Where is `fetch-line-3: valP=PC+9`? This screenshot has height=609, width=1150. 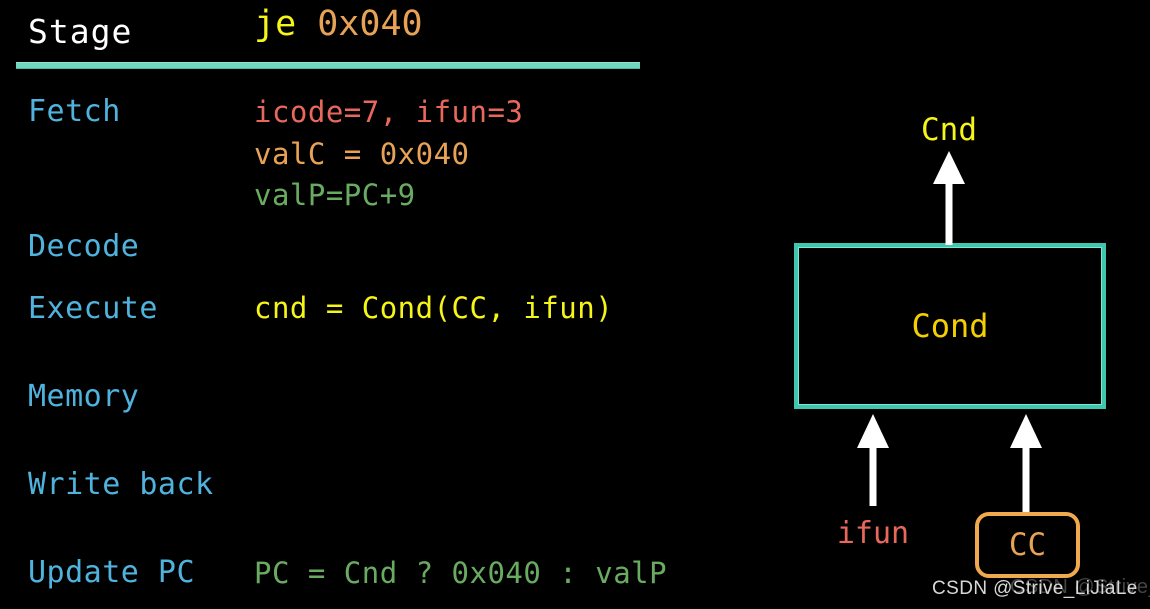 fetch-line-3: valP=PC+9 is located at coordinates (335, 195).